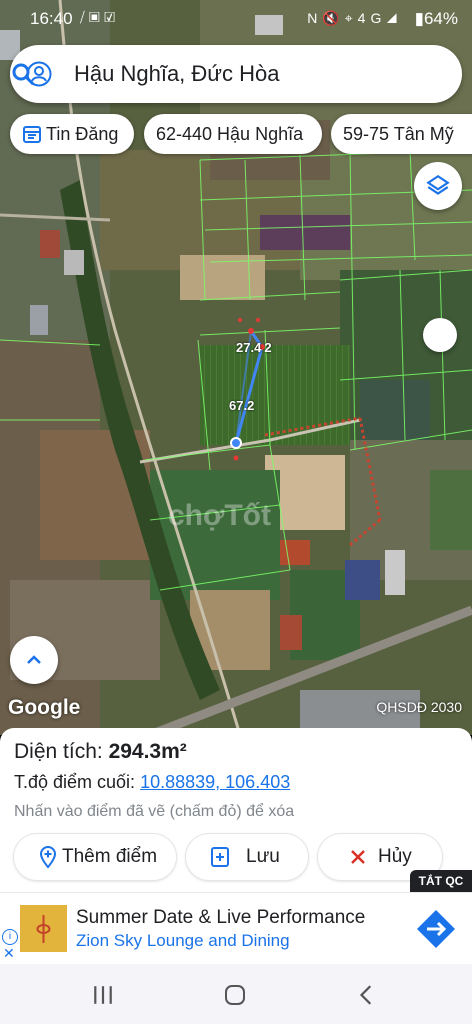 The height and width of the screenshot is (1024, 472). Describe the element at coordinates (183, 941) in the screenshot. I see `ad-subtitle: Zion Sky Lounge and Dining` at that location.